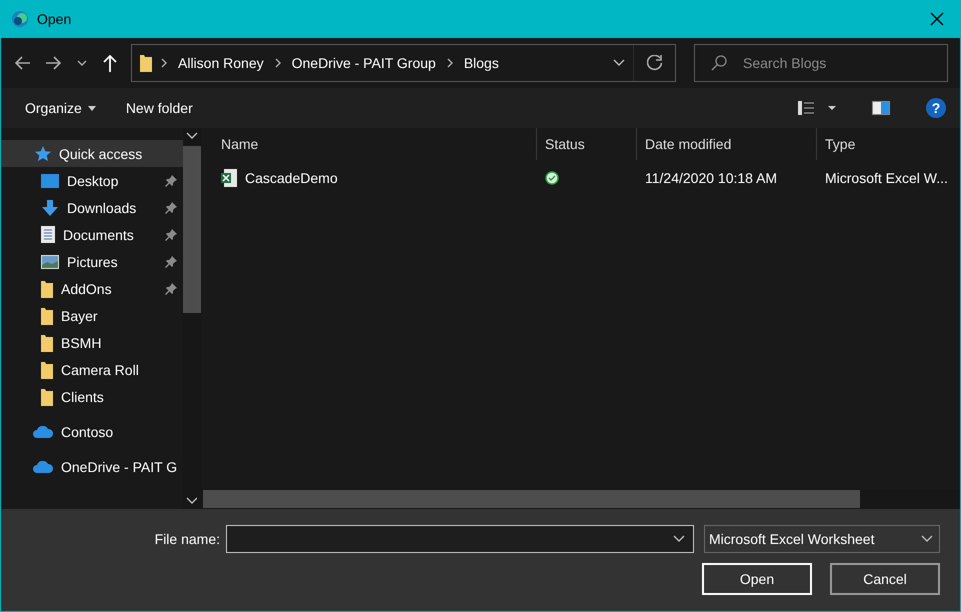  Describe the element at coordinates (831, 63) in the screenshot. I see `search-input: Search Blogs` at that location.